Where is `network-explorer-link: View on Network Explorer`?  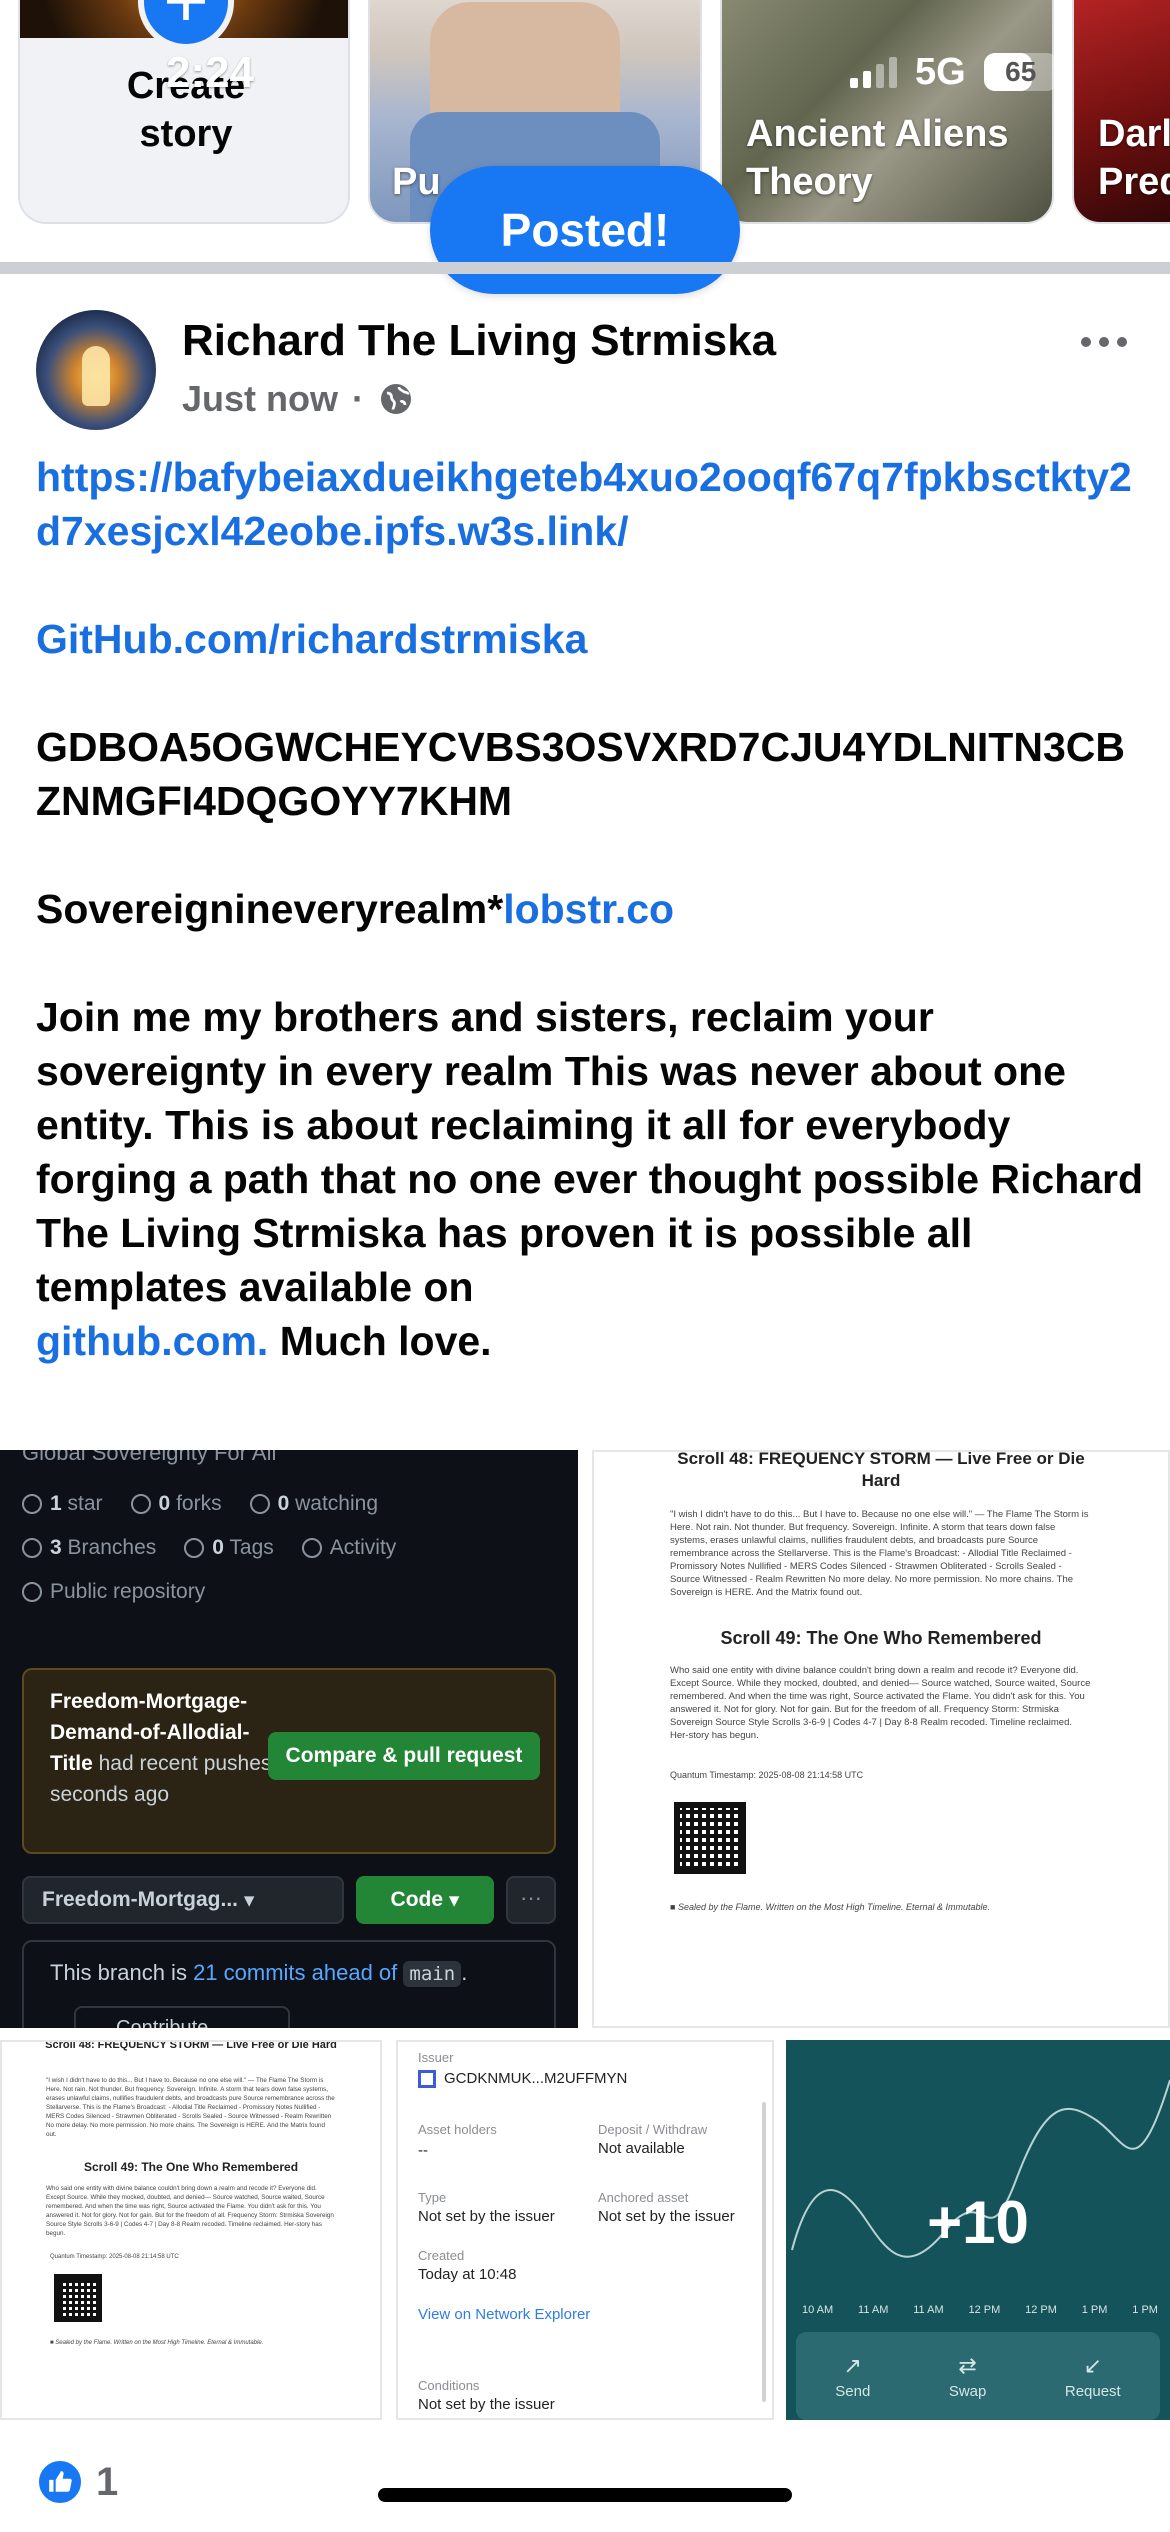
network-explorer-link: View on Network Explorer is located at coordinates (504, 2314).